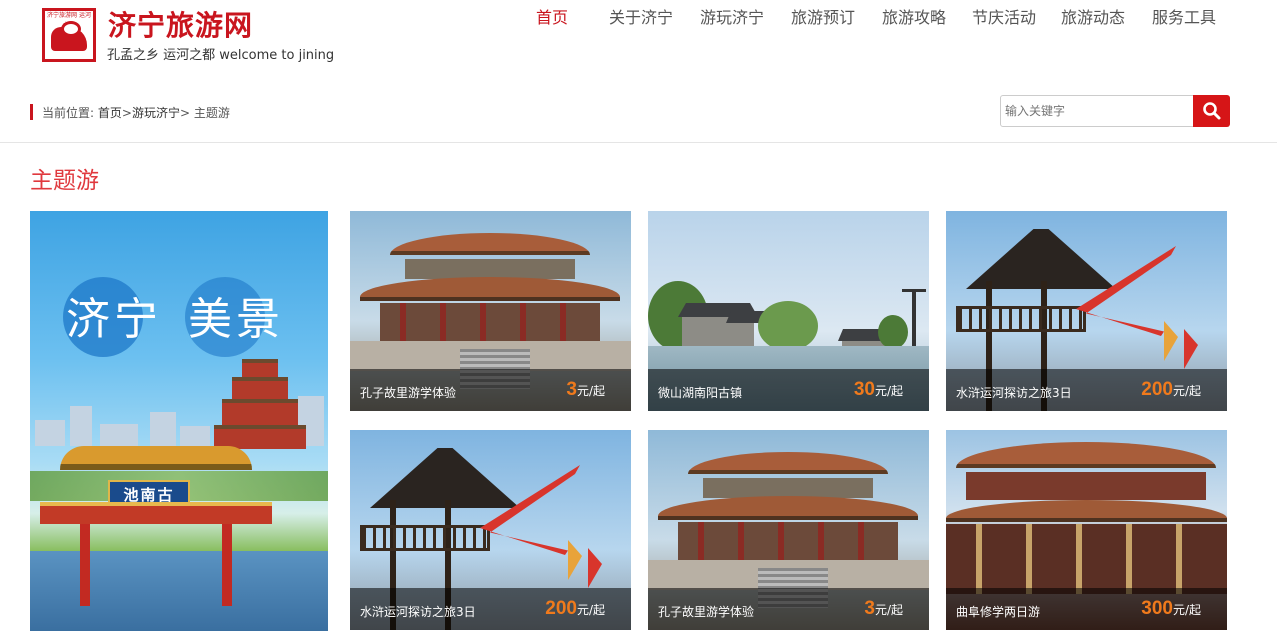  I want to click on nav-item-home: 首页, so click(552, 16).